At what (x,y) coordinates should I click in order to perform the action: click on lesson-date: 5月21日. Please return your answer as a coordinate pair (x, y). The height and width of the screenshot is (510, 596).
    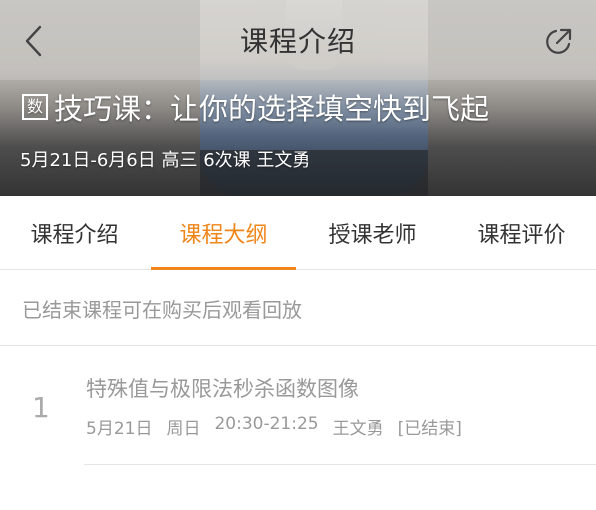
    Looking at the image, I should click on (119, 429).